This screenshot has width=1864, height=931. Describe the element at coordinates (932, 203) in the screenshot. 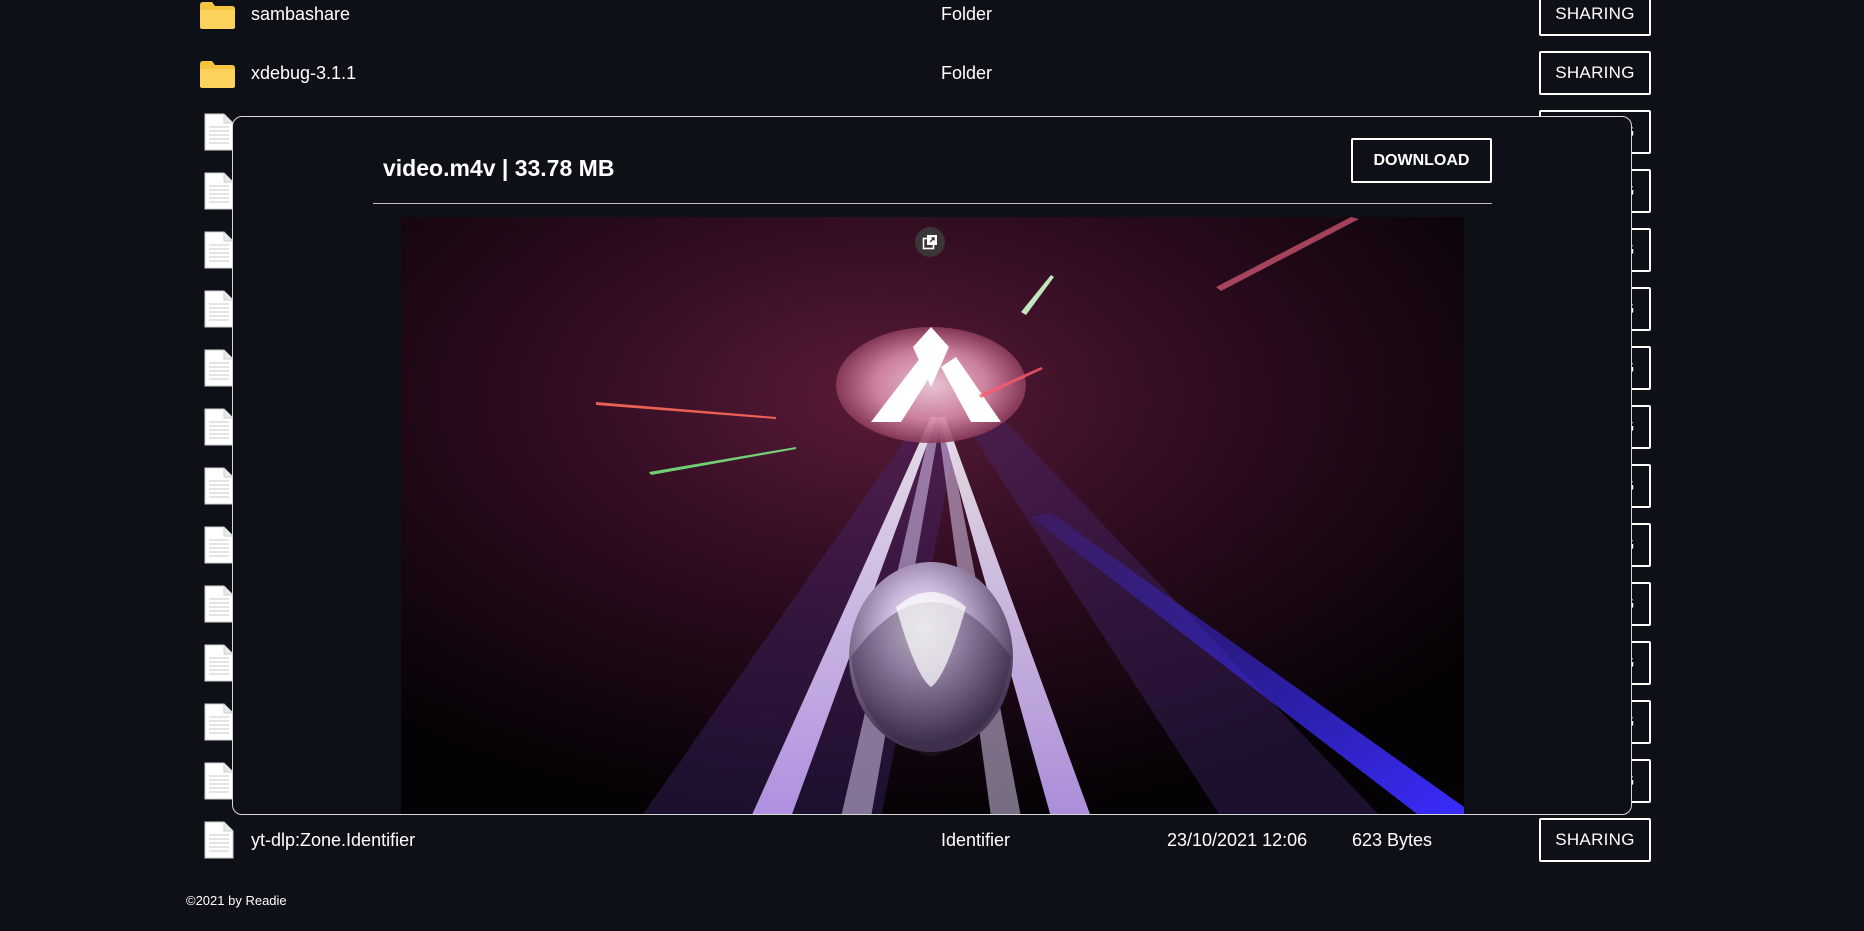

I see `modal-divider` at that location.